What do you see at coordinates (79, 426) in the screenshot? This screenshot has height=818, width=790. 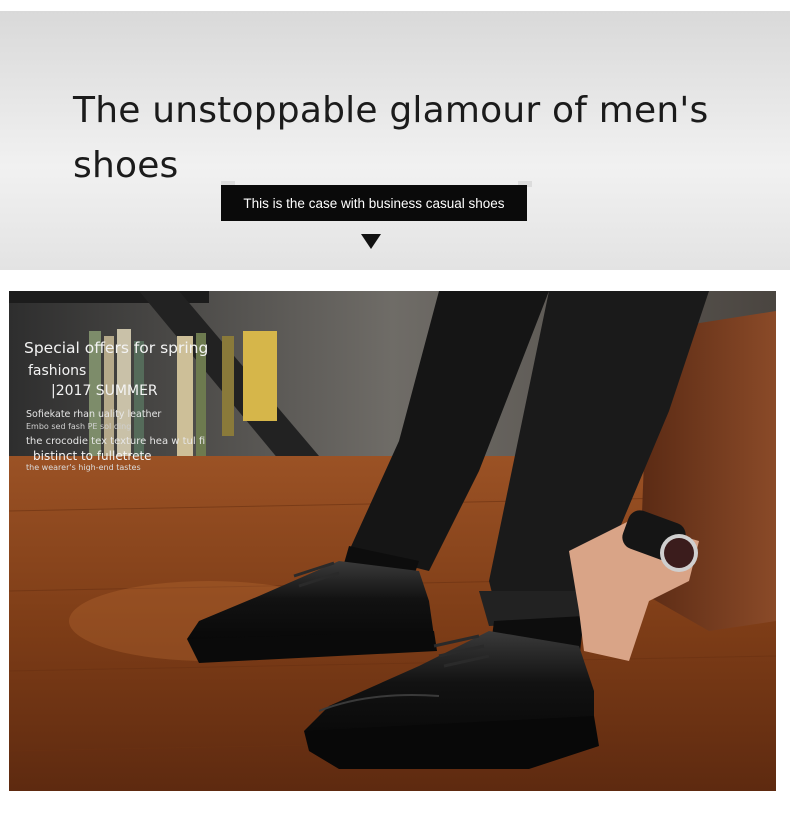 I see `promo-line-2: Embo sed fash PE sol ding` at bounding box center [79, 426].